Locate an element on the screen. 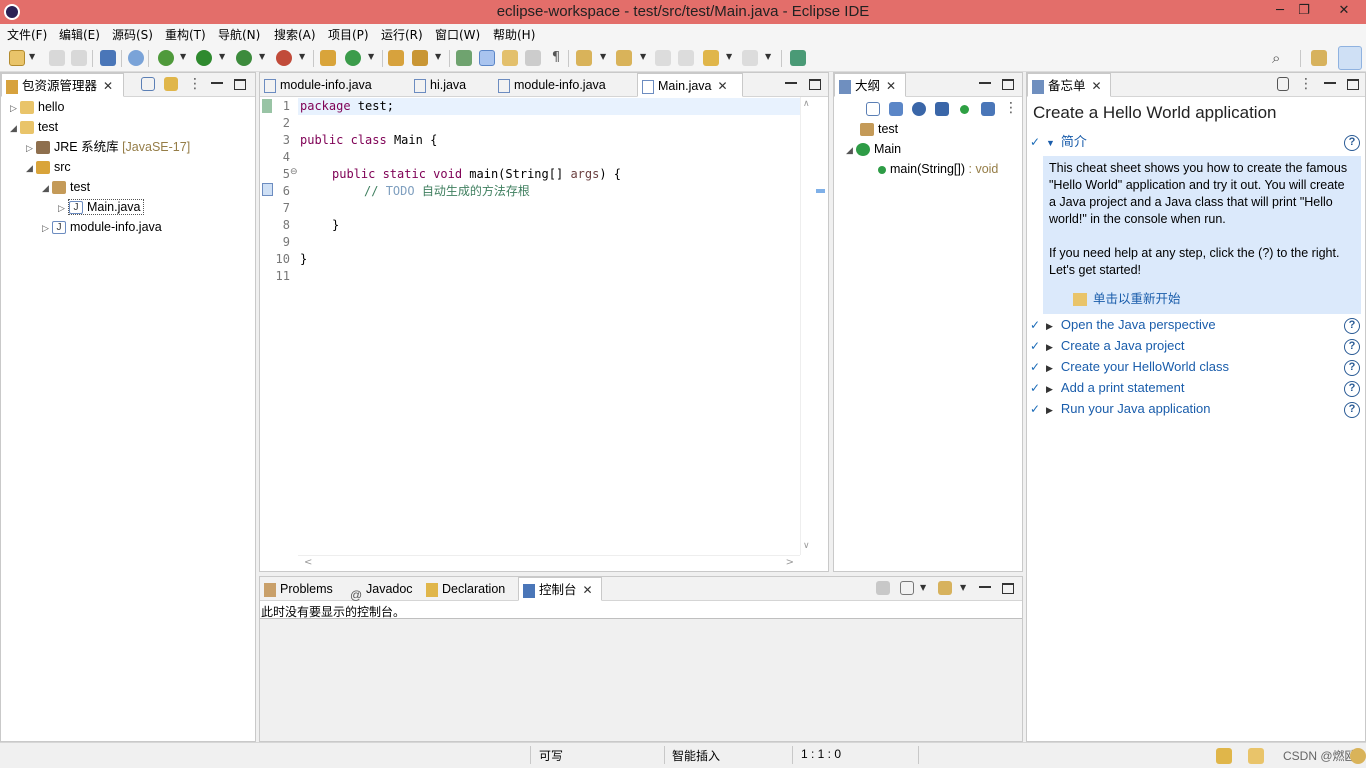  tab-module-info: module-info.java is located at coordinates (330, 85).